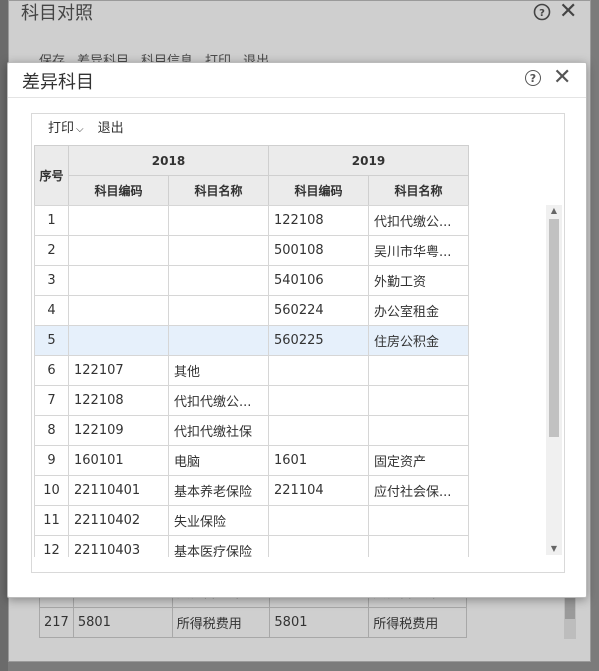 The height and width of the screenshot is (671, 599). Describe the element at coordinates (218, 370) in the screenshot. I see `cell-name18: 其他` at that location.